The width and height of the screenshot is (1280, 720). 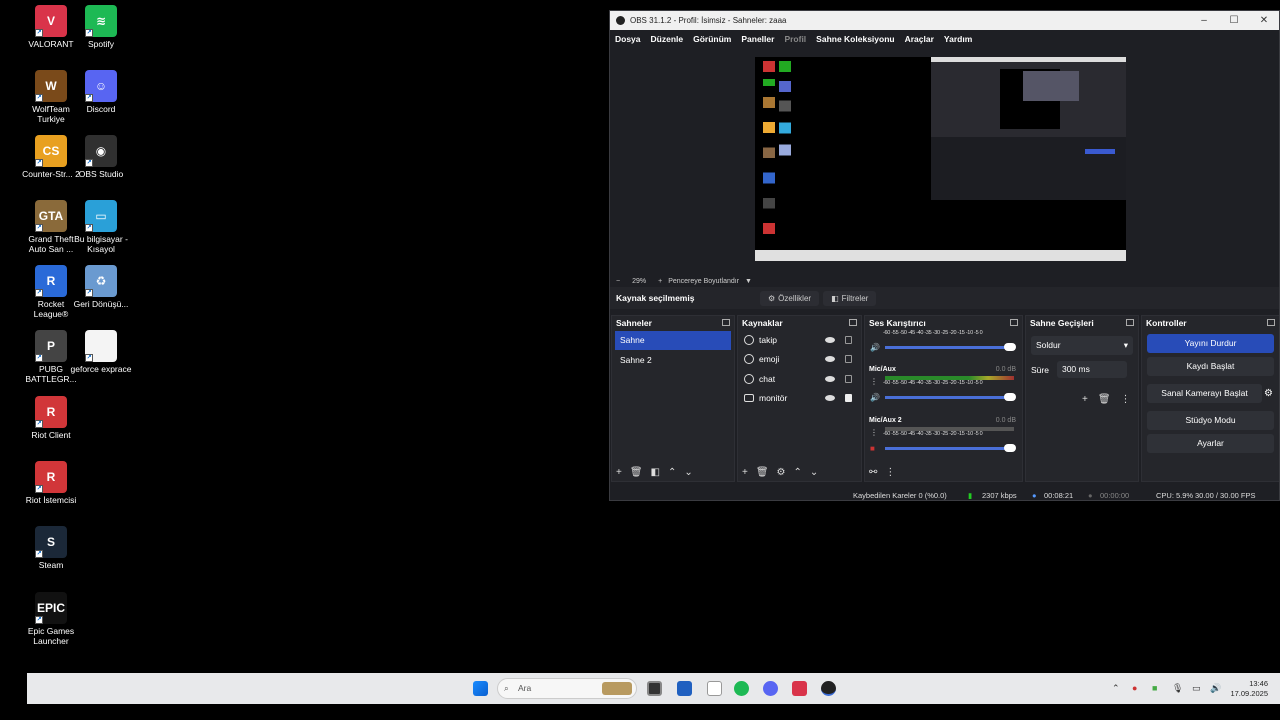 What do you see at coordinates (873, 472) in the screenshot?
I see `link-icon: ⚯` at bounding box center [873, 472].